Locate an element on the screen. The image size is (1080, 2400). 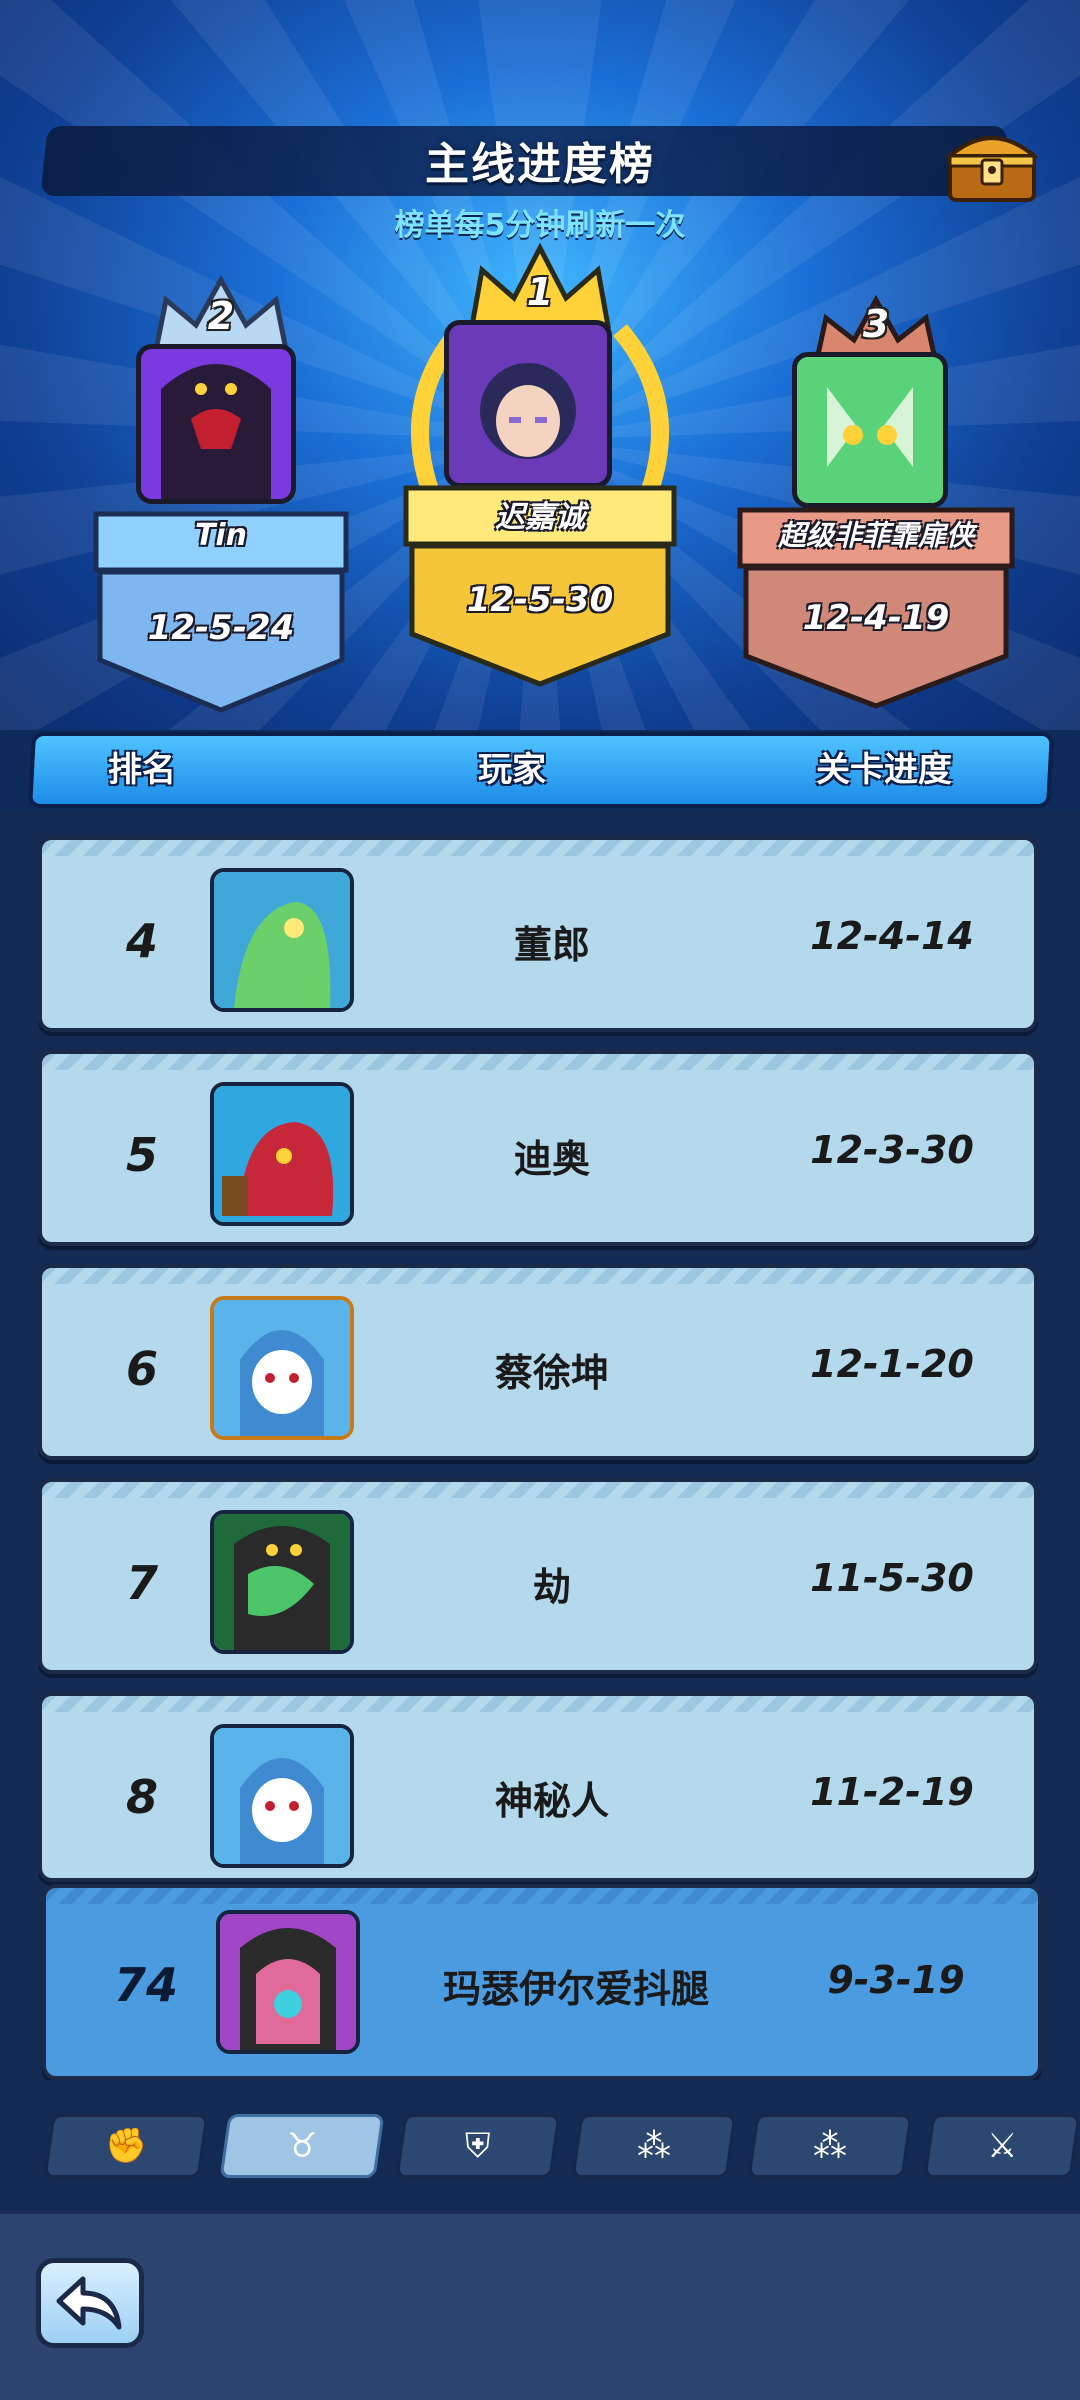
bull-icon: ♉ is located at coordinates (302, 2146).